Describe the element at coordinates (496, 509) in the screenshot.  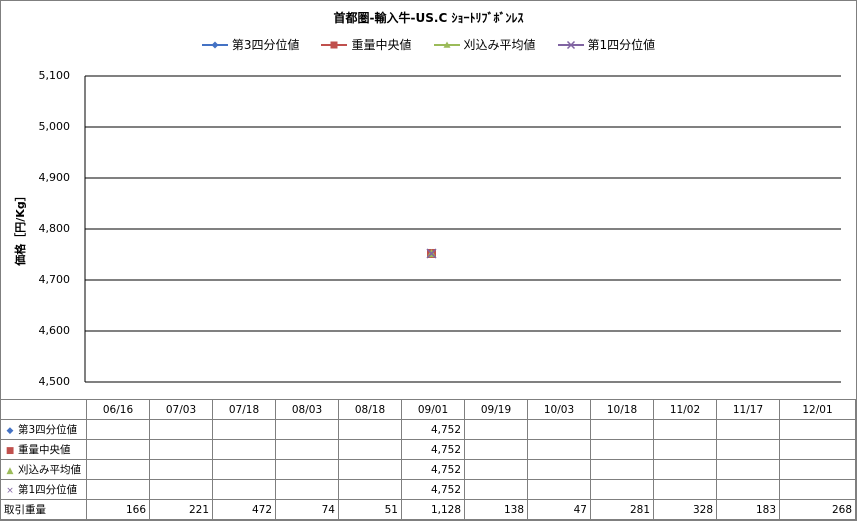
I see `volume-value: 138` at that location.